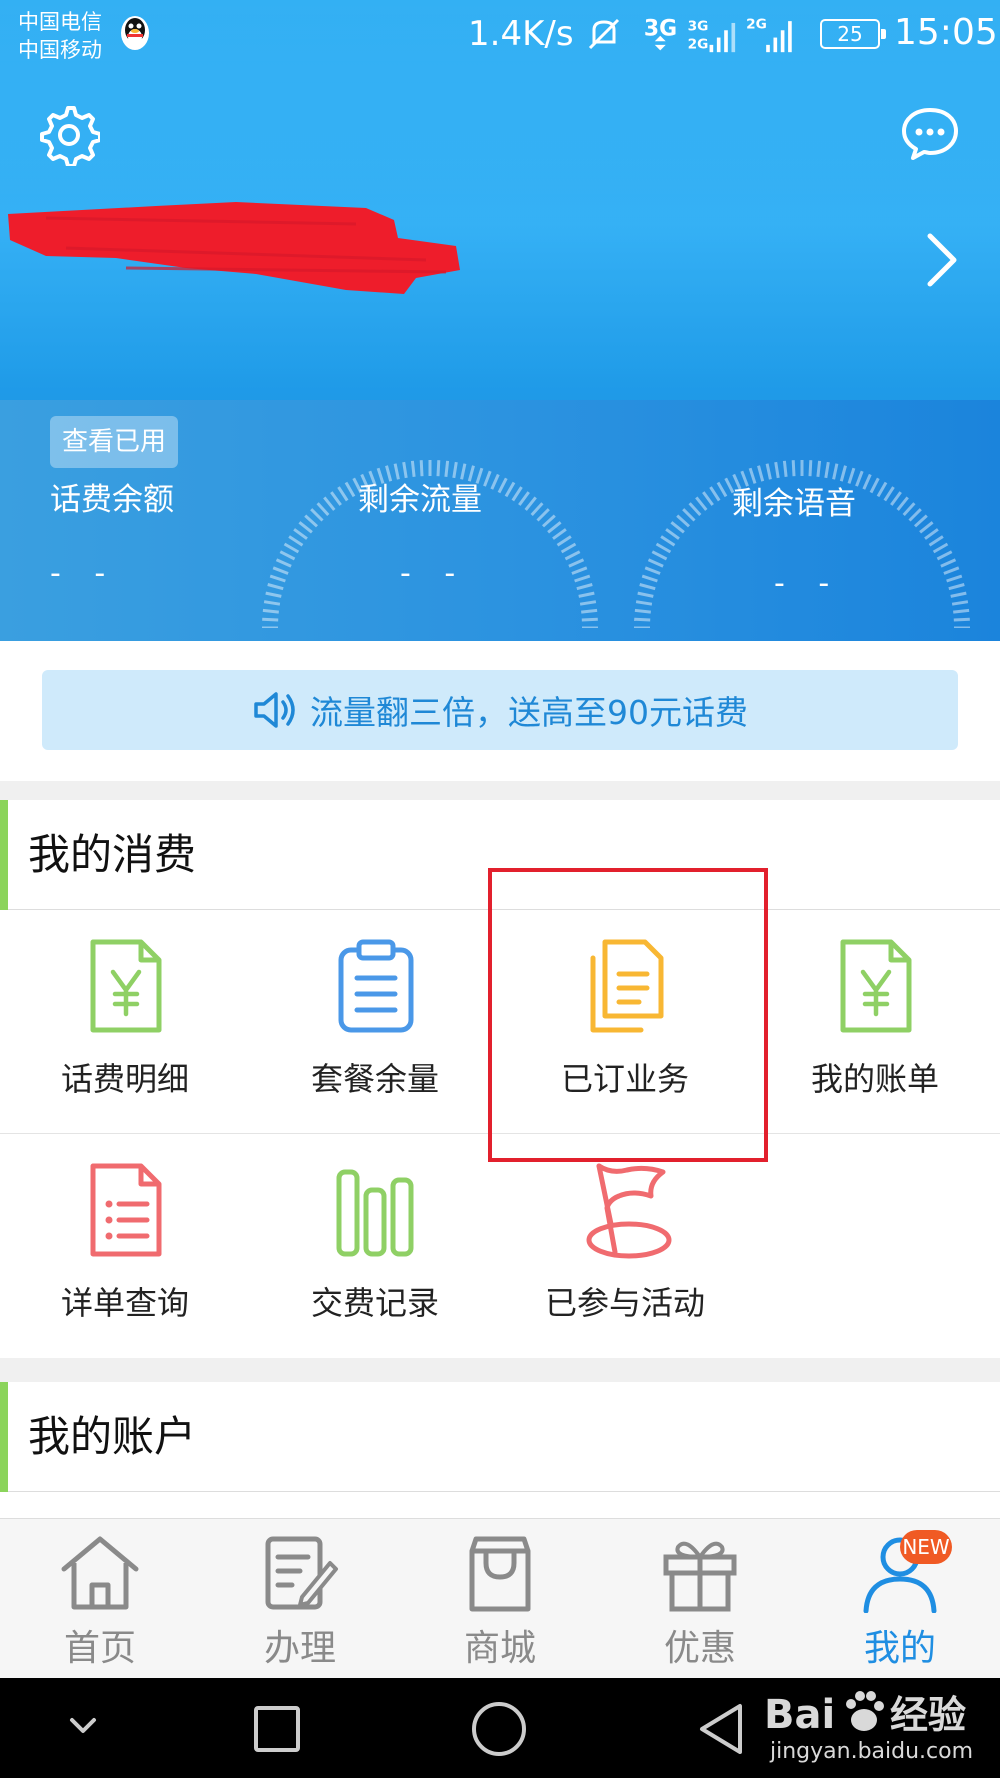 Image resolution: width=1000 pixels, height=1778 pixels. What do you see at coordinates (112, 500) in the screenshot?
I see `balance-label: 话费余额` at bounding box center [112, 500].